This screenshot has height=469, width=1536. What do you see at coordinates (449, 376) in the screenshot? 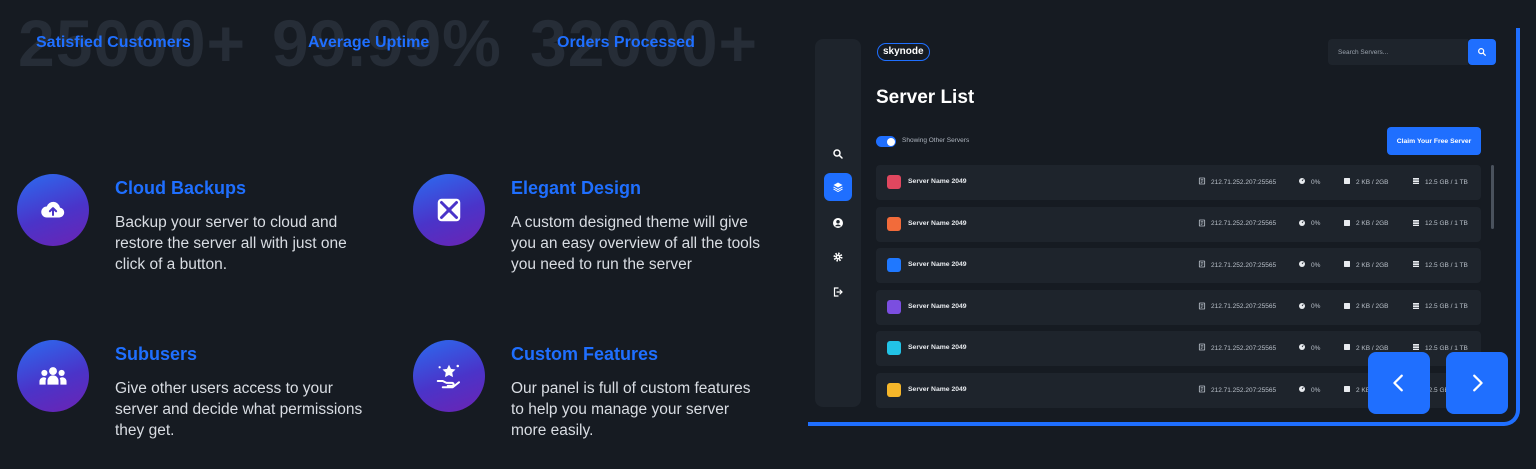
I see `star-hand-icon` at bounding box center [449, 376].